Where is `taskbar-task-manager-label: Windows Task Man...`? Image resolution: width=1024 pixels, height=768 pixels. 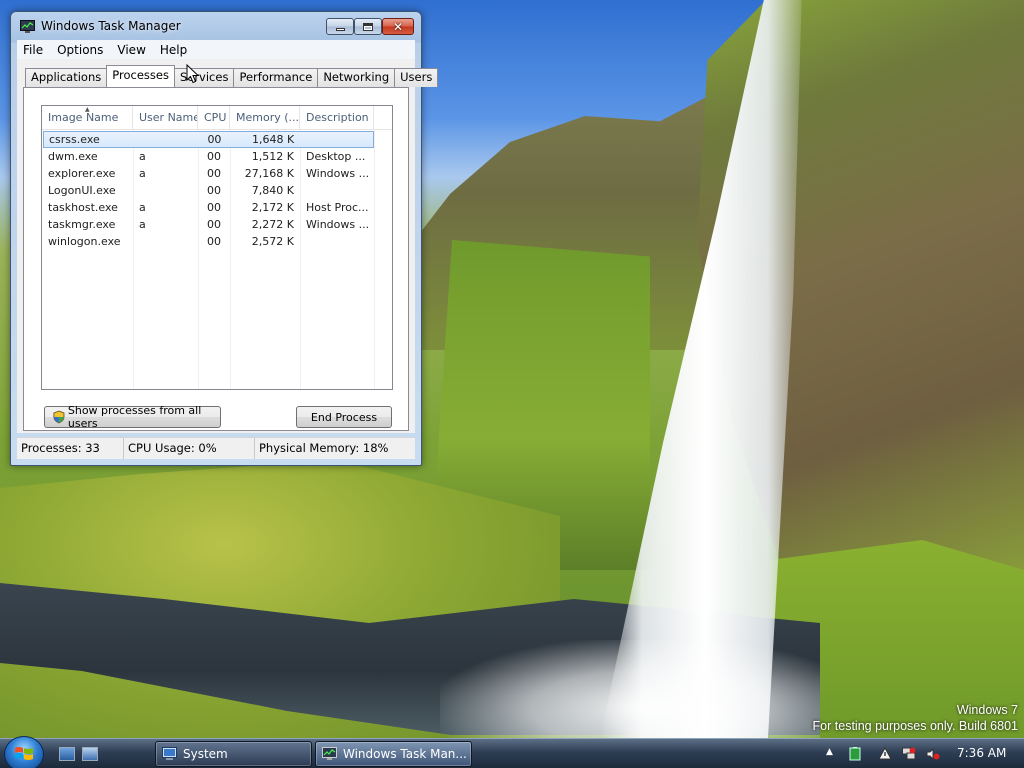
taskbar-task-manager-label: Windows Task Man... is located at coordinates (405, 754).